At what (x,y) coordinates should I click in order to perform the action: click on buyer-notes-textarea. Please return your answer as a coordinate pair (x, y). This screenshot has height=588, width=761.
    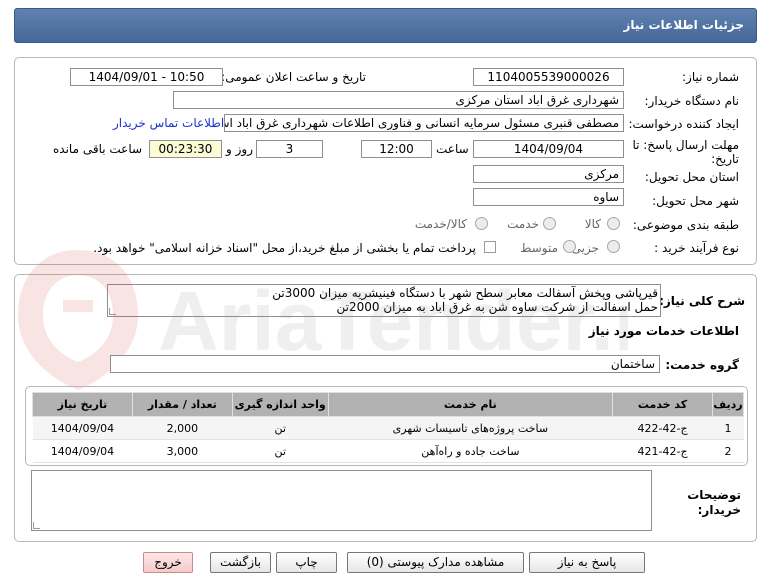
    Looking at the image, I should click on (341, 500).